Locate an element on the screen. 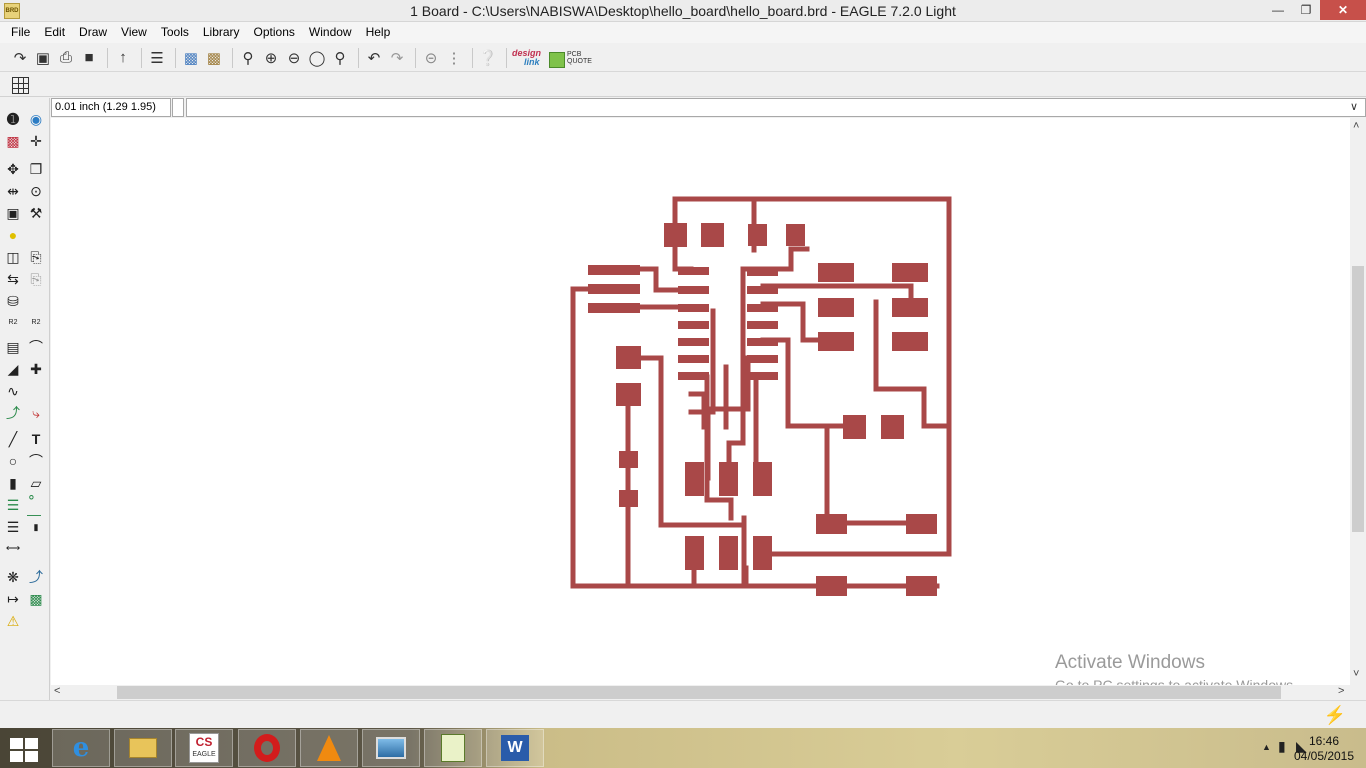 The width and height of the screenshot is (1366, 768). copy-icon: ❐ is located at coordinates (36, 169).